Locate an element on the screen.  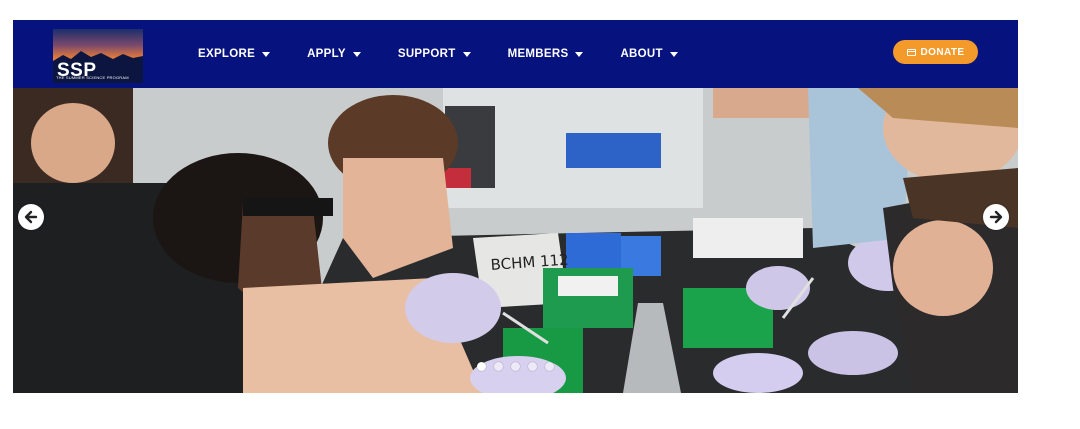
nav-item-label: SUPPORT is located at coordinates (426, 54).